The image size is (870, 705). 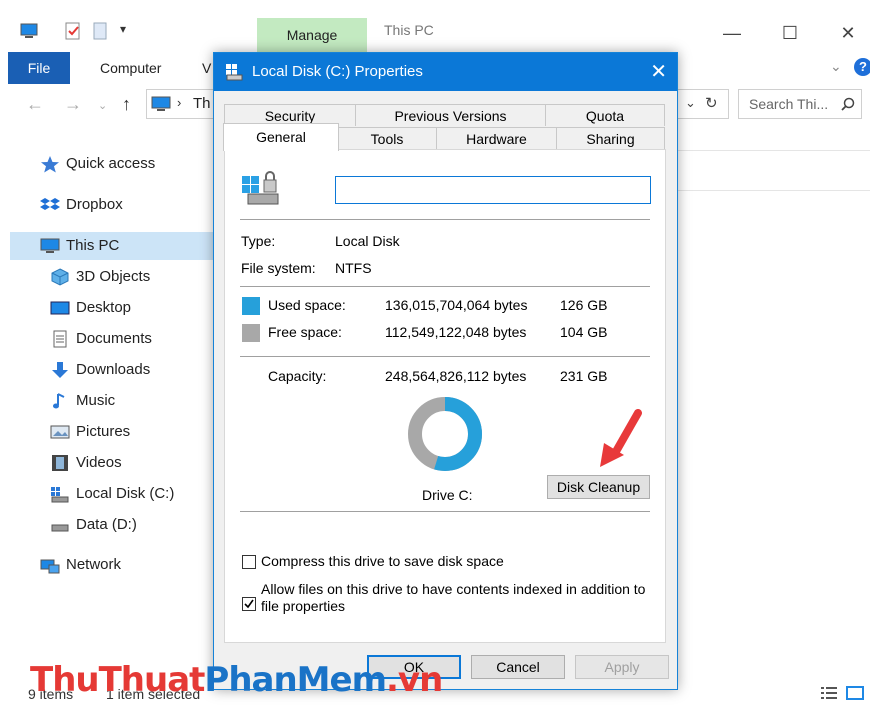 What do you see at coordinates (848, 104) in the screenshot?
I see `search-icon` at bounding box center [848, 104].